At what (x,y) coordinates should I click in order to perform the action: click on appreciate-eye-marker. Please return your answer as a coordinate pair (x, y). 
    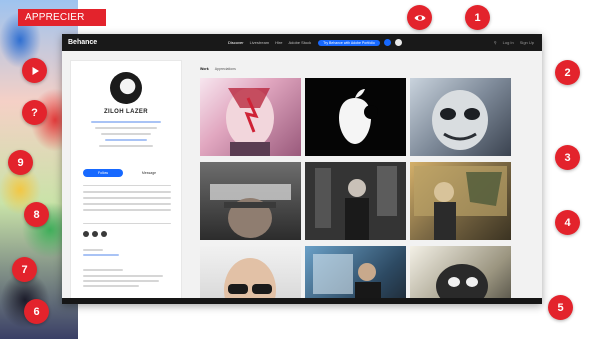
    Looking at the image, I should click on (419, 17).